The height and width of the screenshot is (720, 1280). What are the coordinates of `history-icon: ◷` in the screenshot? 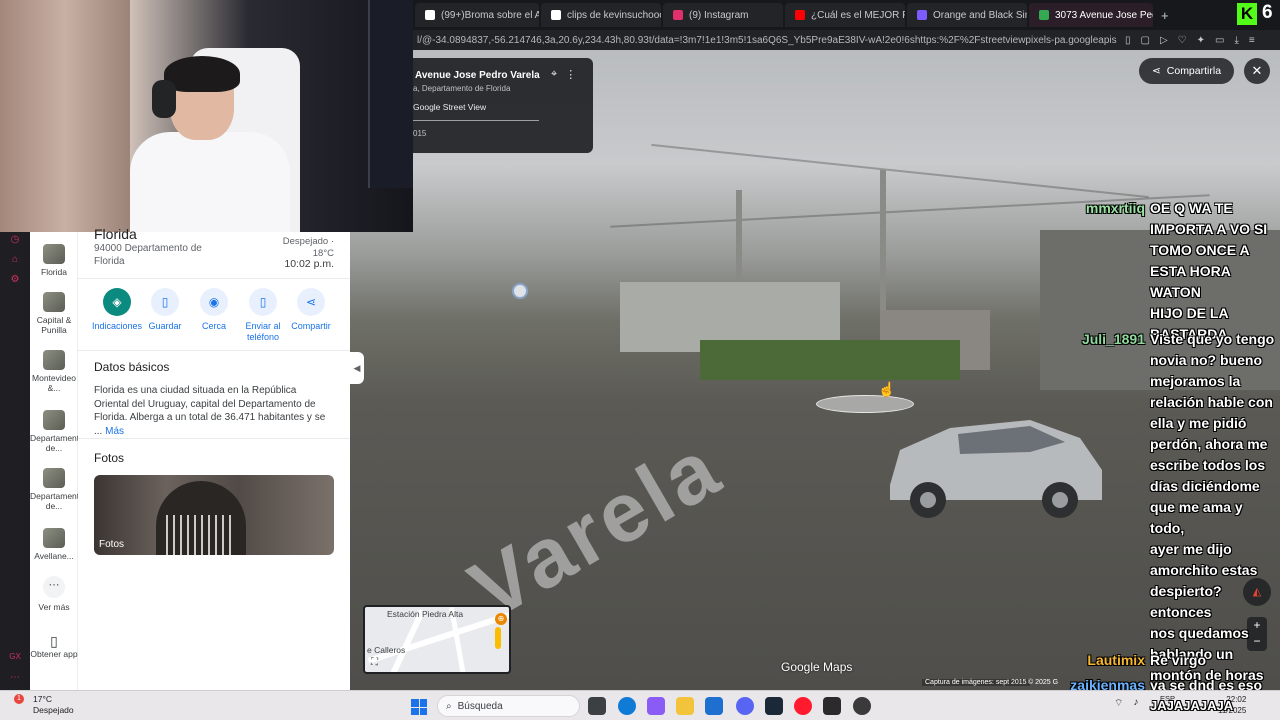 It's located at (15, 240).